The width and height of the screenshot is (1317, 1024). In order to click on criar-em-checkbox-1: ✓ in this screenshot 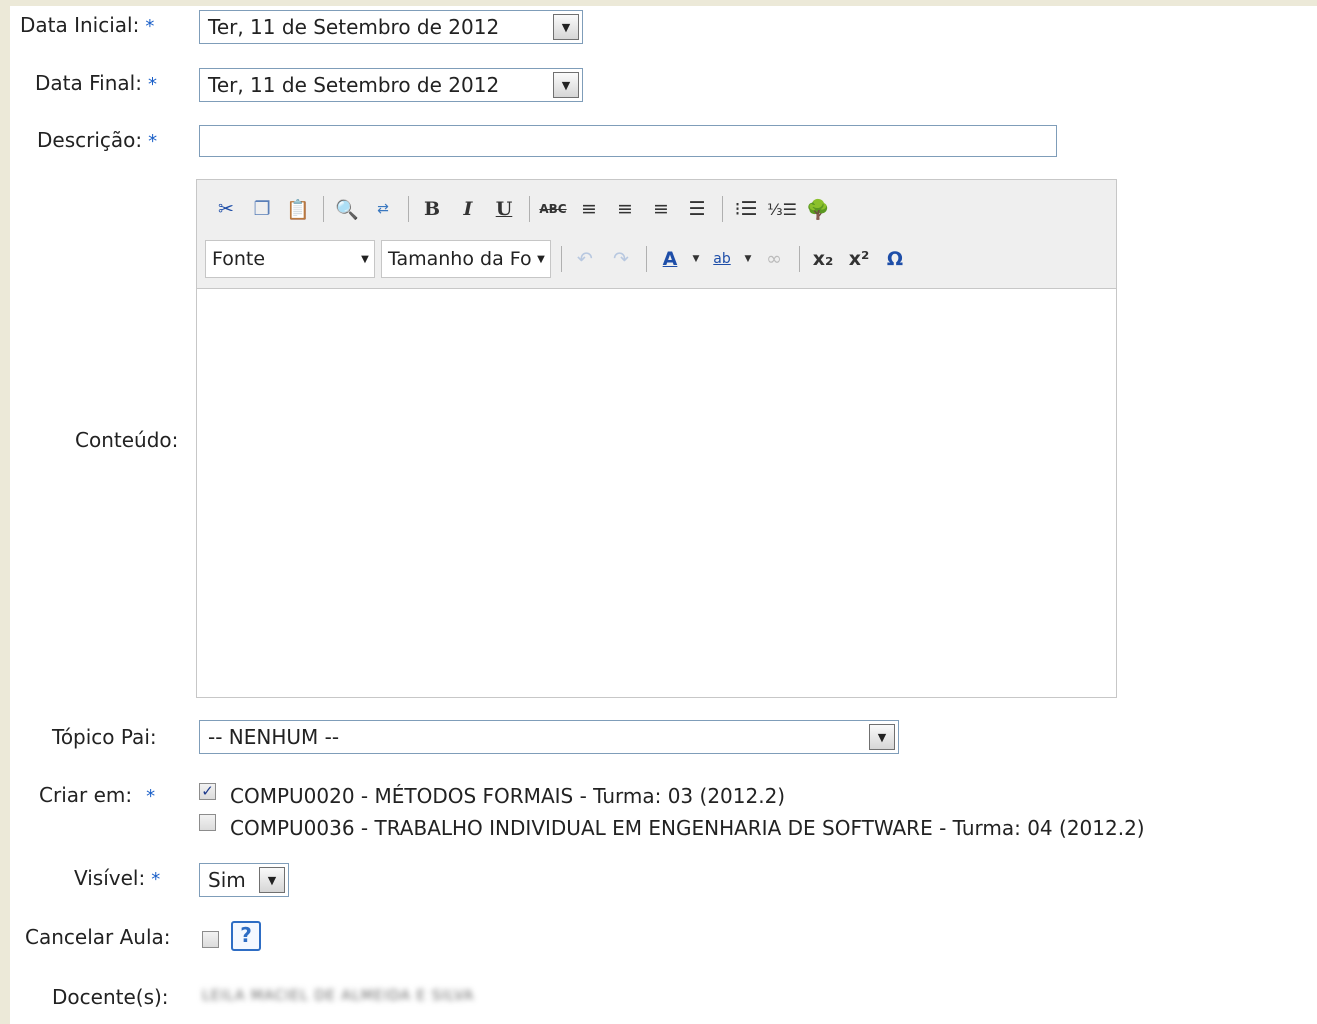, I will do `click(207, 791)`.